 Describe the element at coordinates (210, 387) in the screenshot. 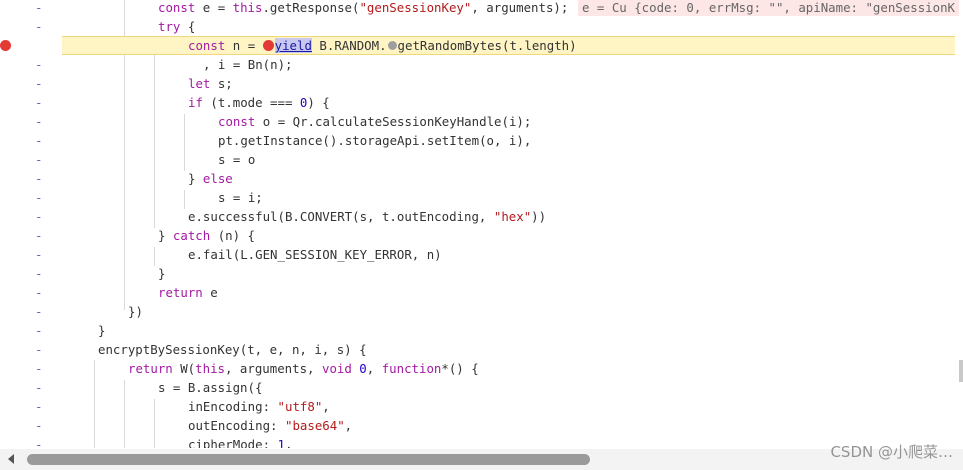

I see `code-text: s = B.assign({` at that location.